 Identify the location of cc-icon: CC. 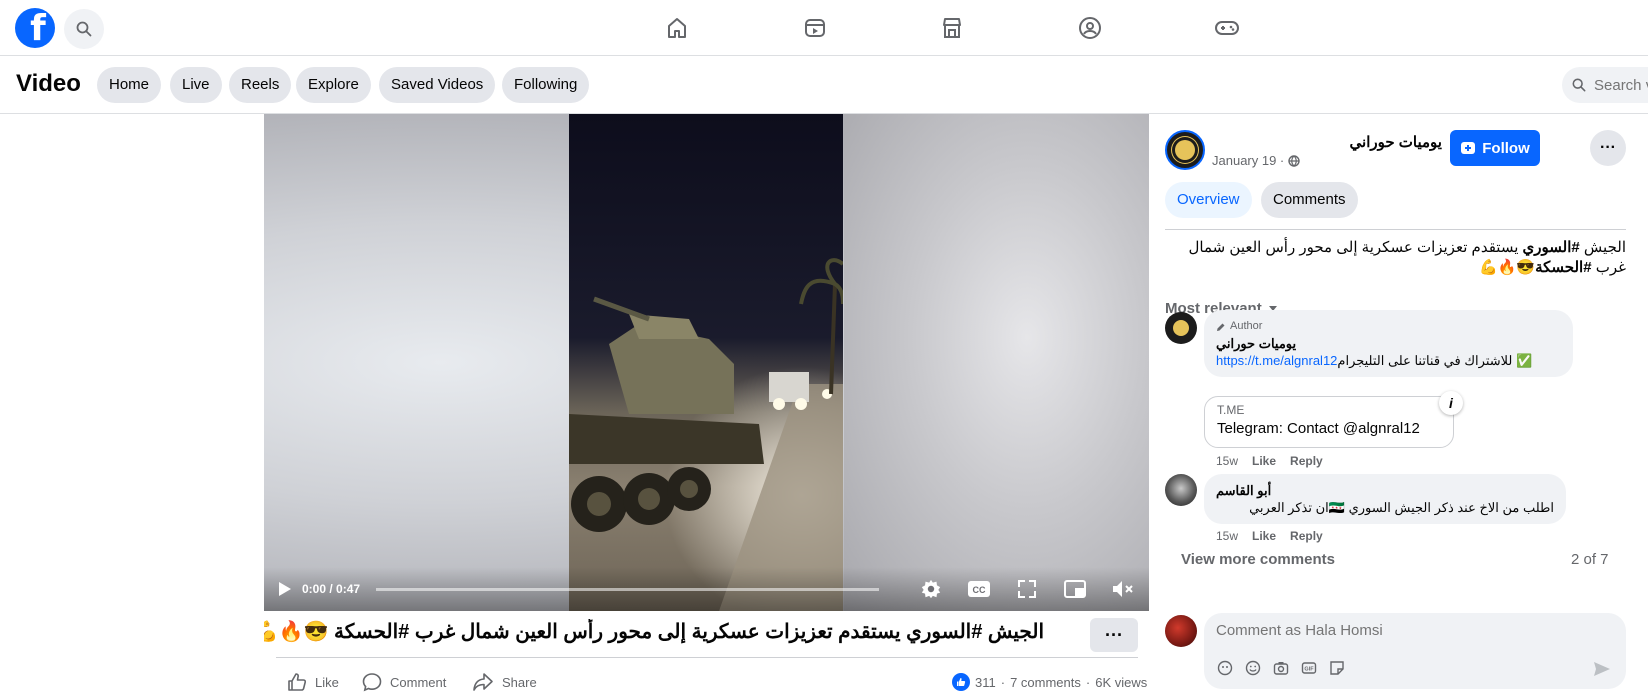
(979, 589).